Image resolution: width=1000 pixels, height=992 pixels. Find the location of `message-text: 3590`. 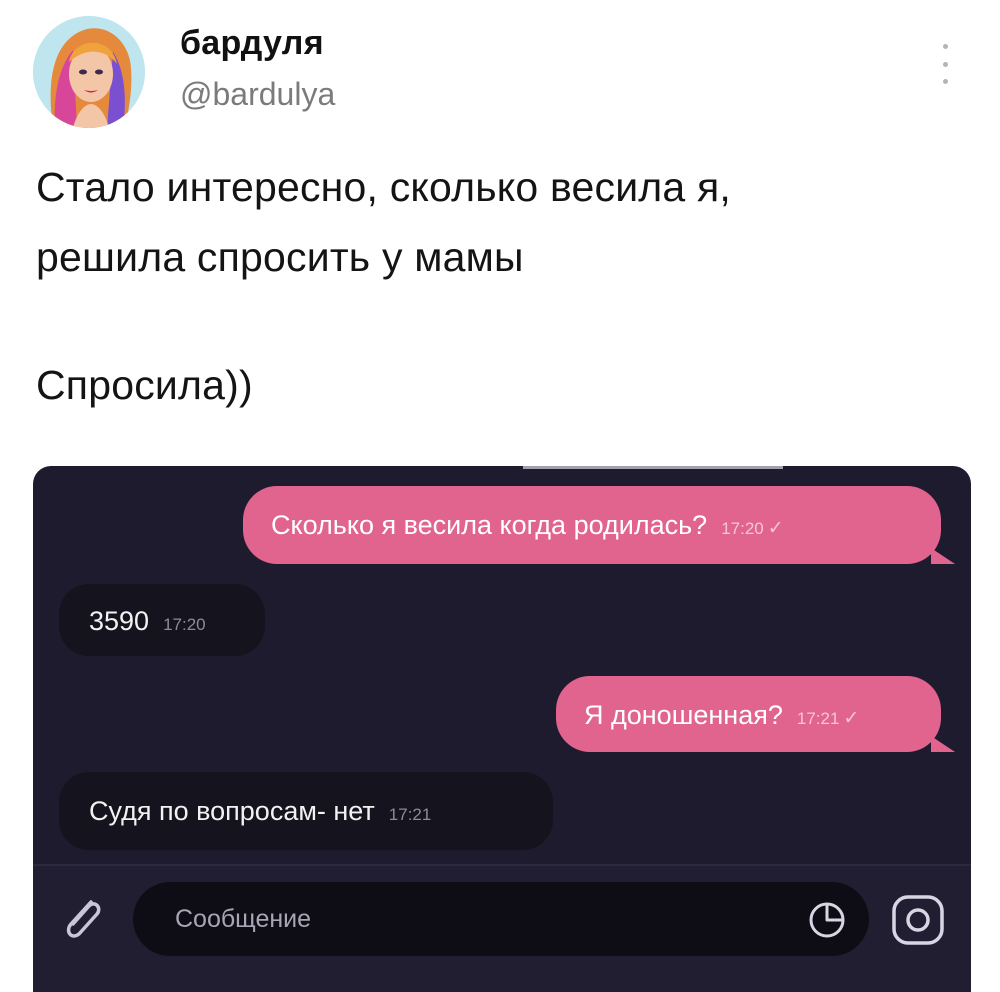

message-text: 3590 is located at coordinates (119, 621).